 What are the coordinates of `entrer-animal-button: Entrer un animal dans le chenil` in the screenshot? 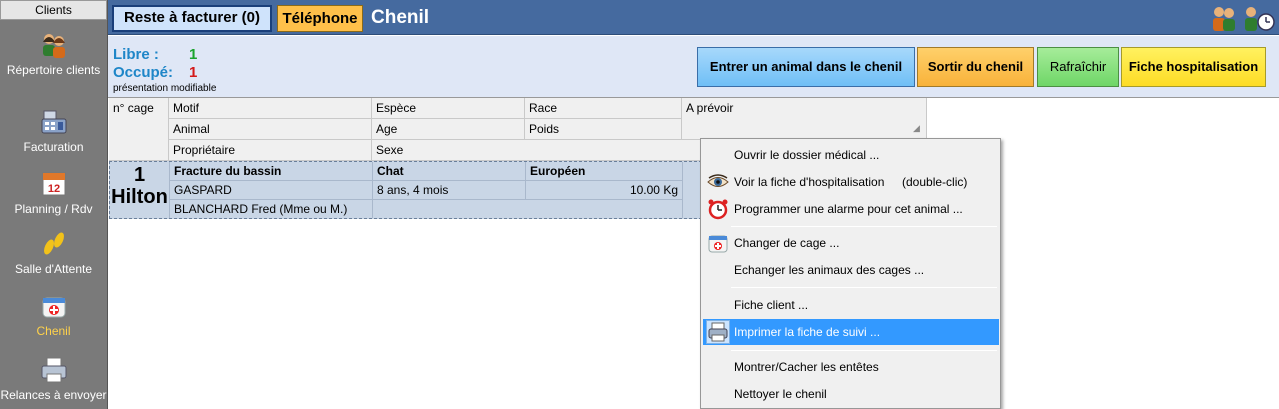 It's located at (806, 67).